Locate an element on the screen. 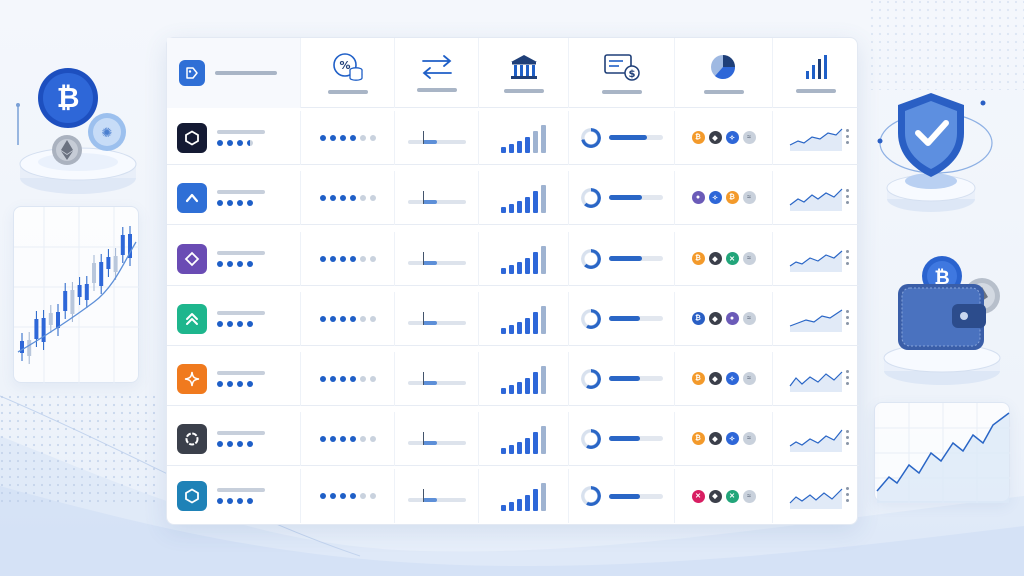  header-allocation-column is located at coordinates (724, 73).